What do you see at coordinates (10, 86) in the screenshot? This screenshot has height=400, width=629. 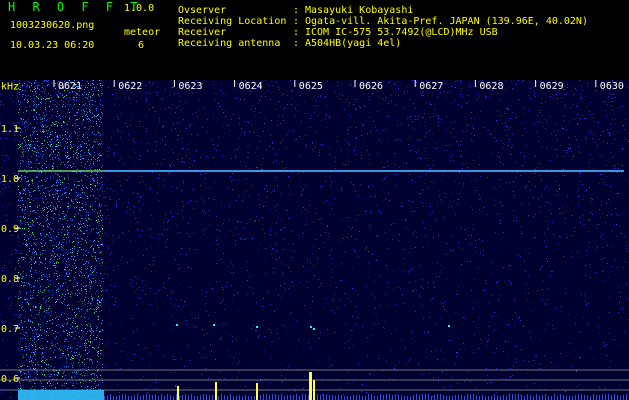 I see `y-axis-unit: kHz` at bounding box center [10, 86].